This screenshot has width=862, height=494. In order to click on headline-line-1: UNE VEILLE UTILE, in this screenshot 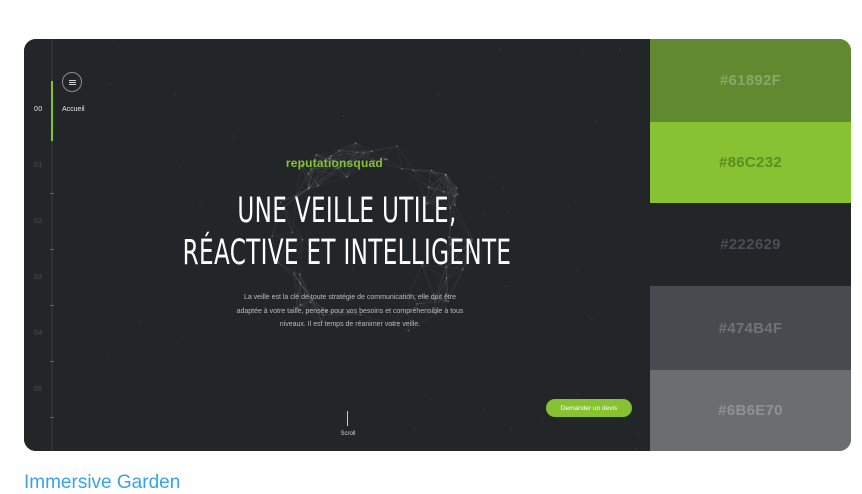, I will do `click(347, 211)`.